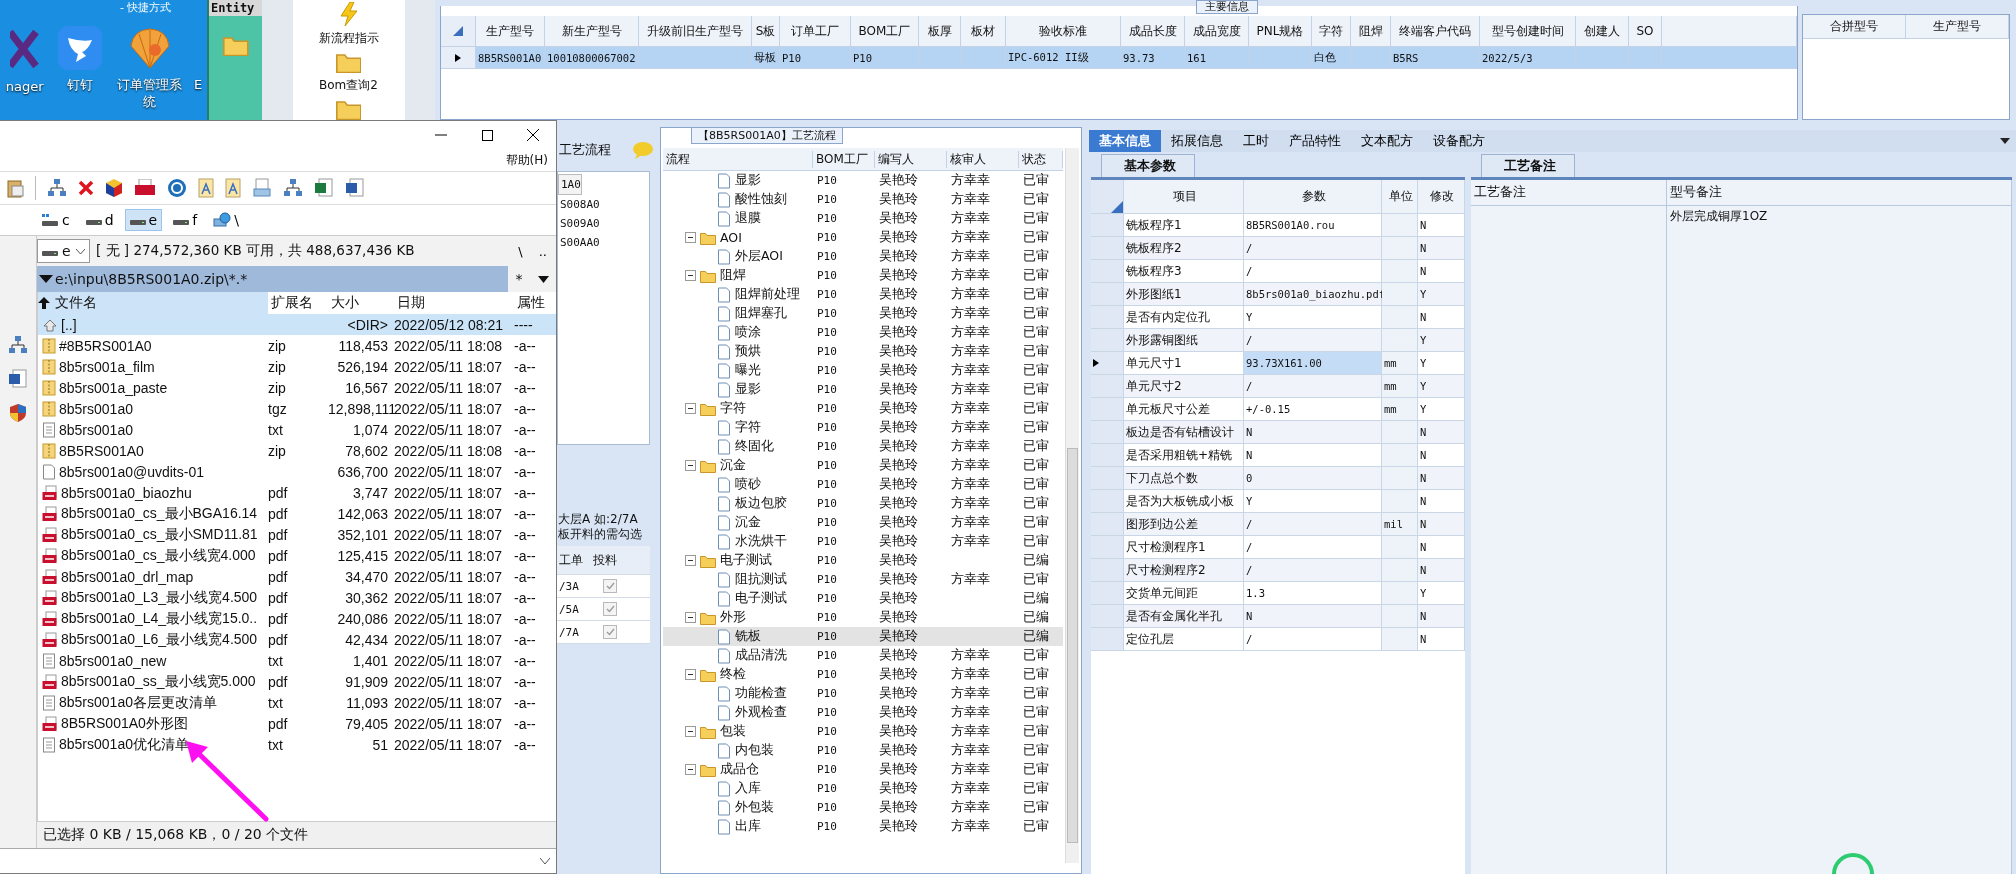 The height and width of the screenshot is (874, 2016). I want to click on column-header: 参数, so click(1313, 196).